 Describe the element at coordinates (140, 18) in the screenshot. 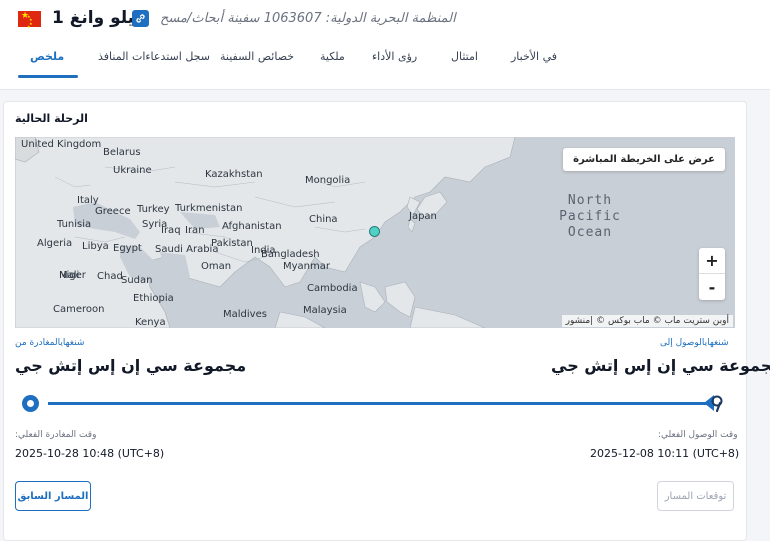

I see `link-icon` at that location.